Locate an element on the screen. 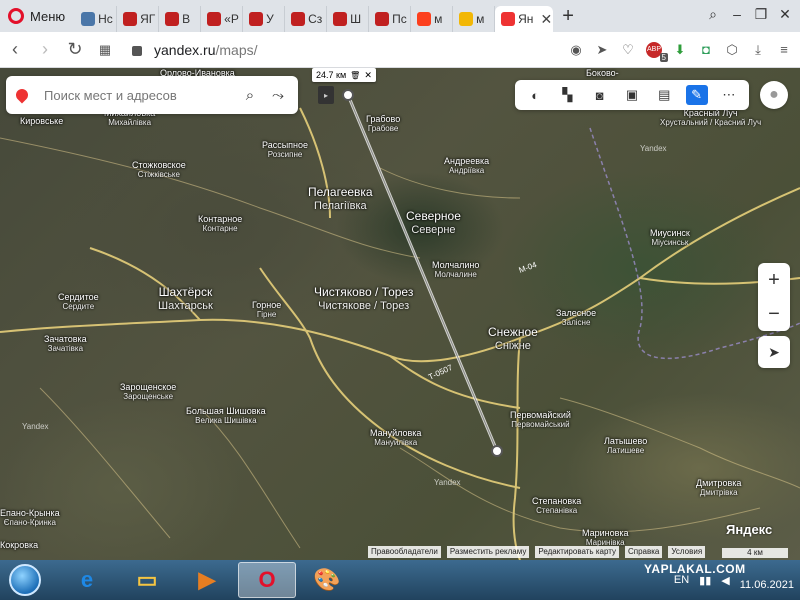 Image resolution: width=800 pixels, height=600 pixels. browser-tab: Нс is located at coordinates (96, 19).